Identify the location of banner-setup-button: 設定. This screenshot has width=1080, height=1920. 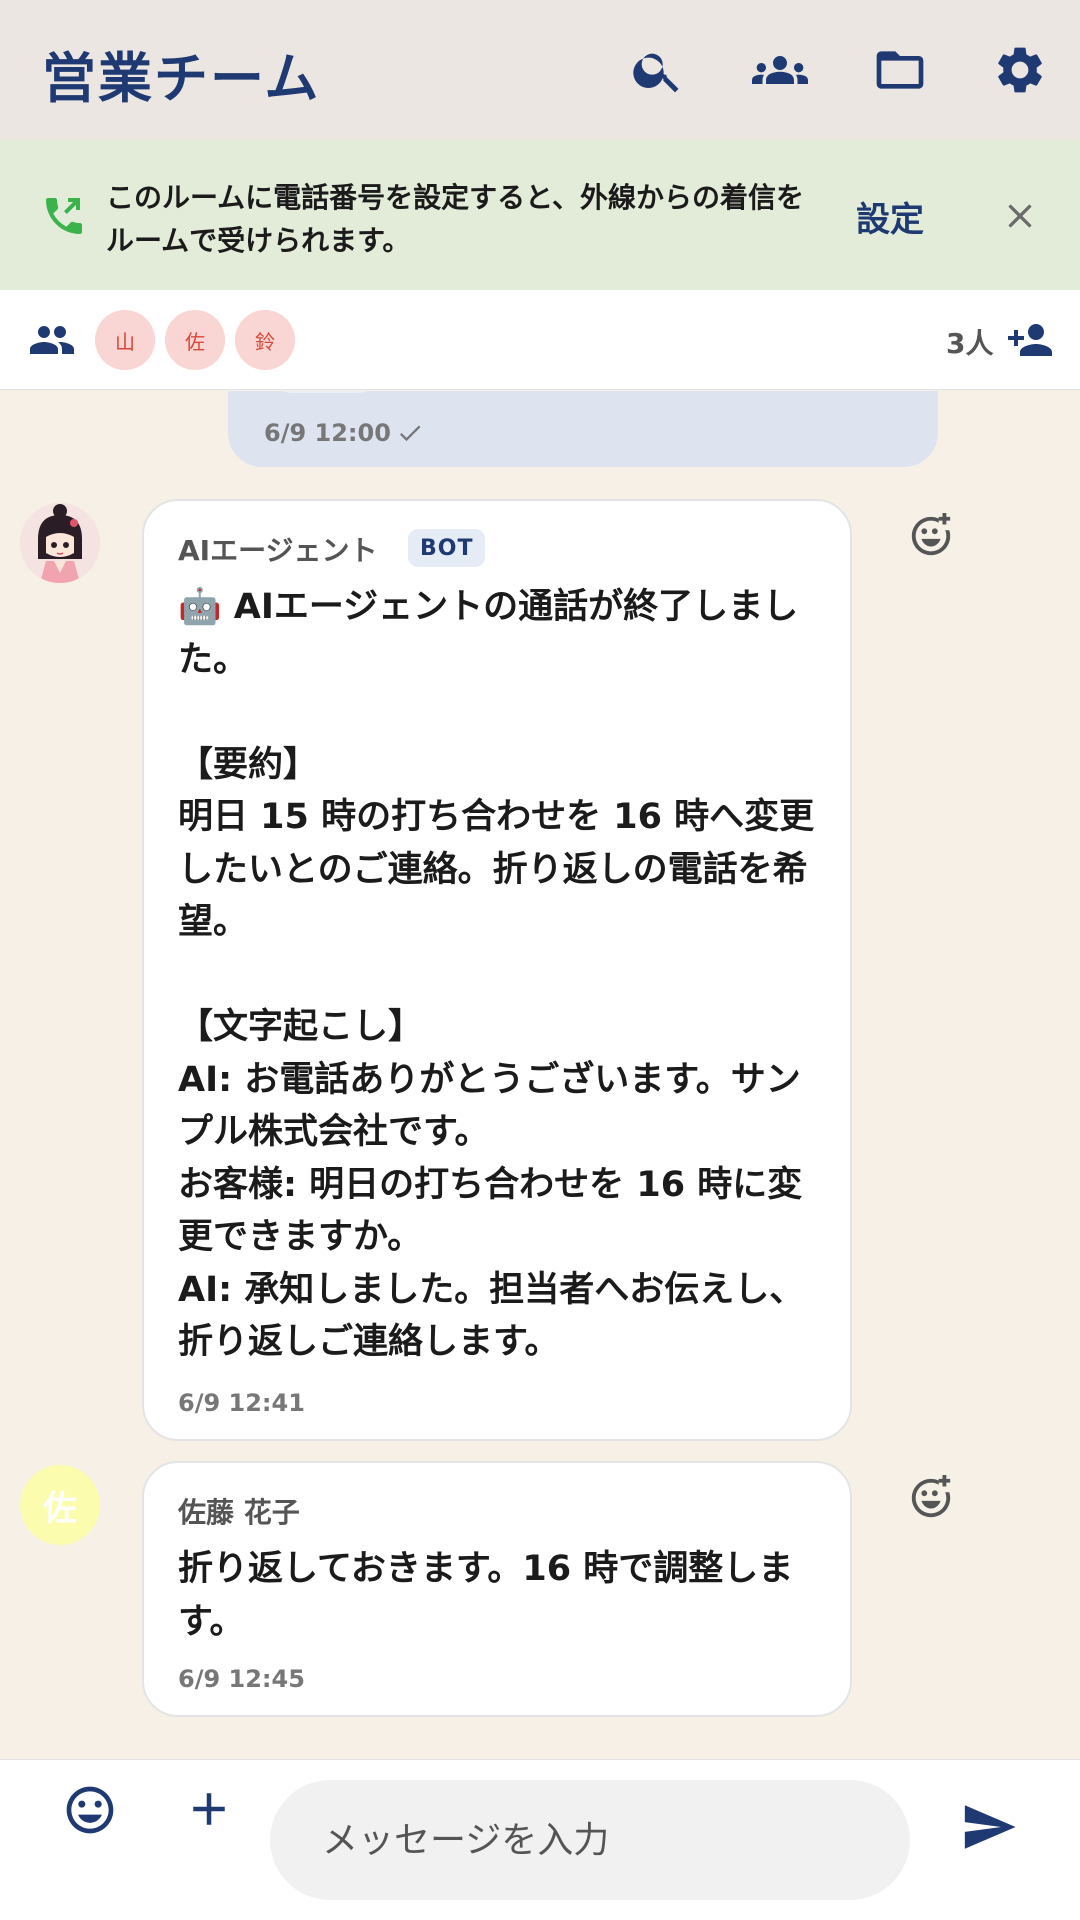
(890, 216).